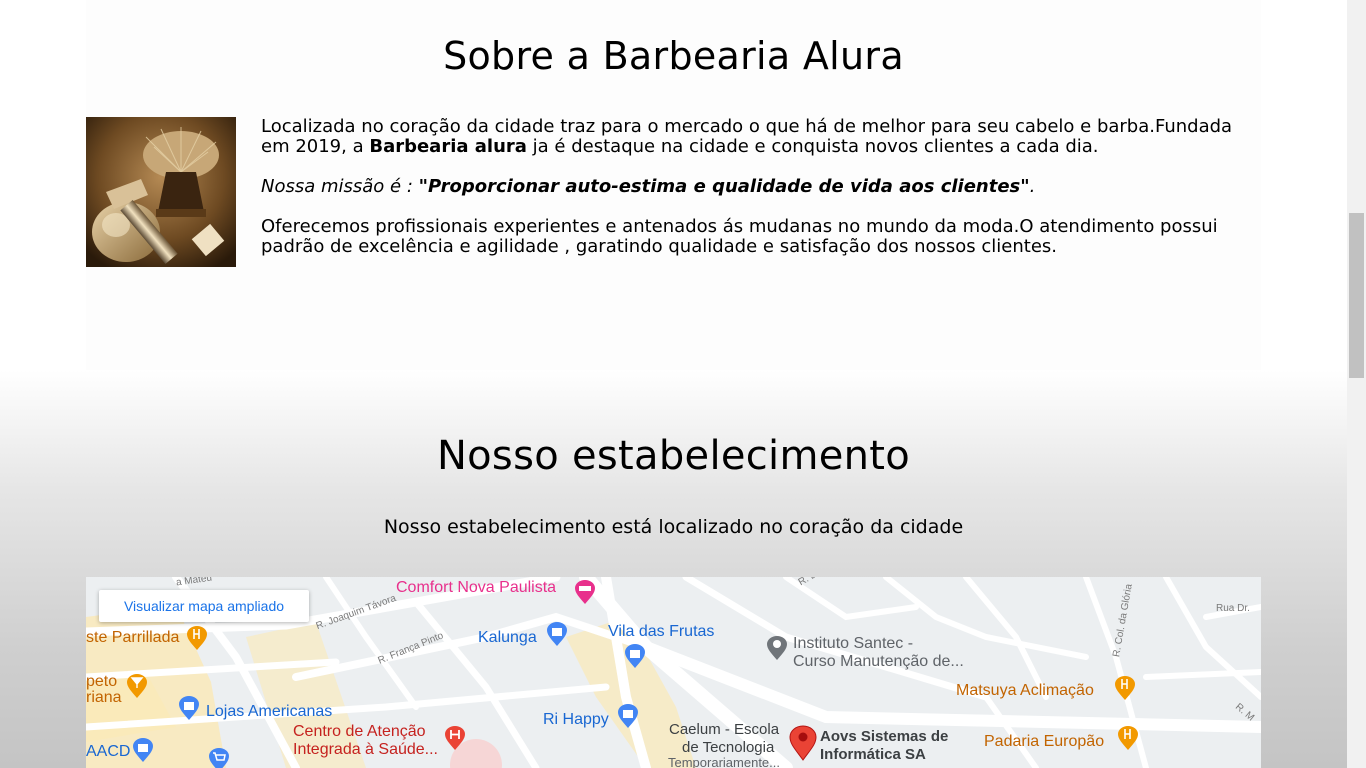 Image resolution: width=1366 pixels, height=768 pixels. What do you see at coordinates (724, 729) in the screenshot?
I see `poi-caelum: Caelum - Escola` at bounding box center [724, 729].